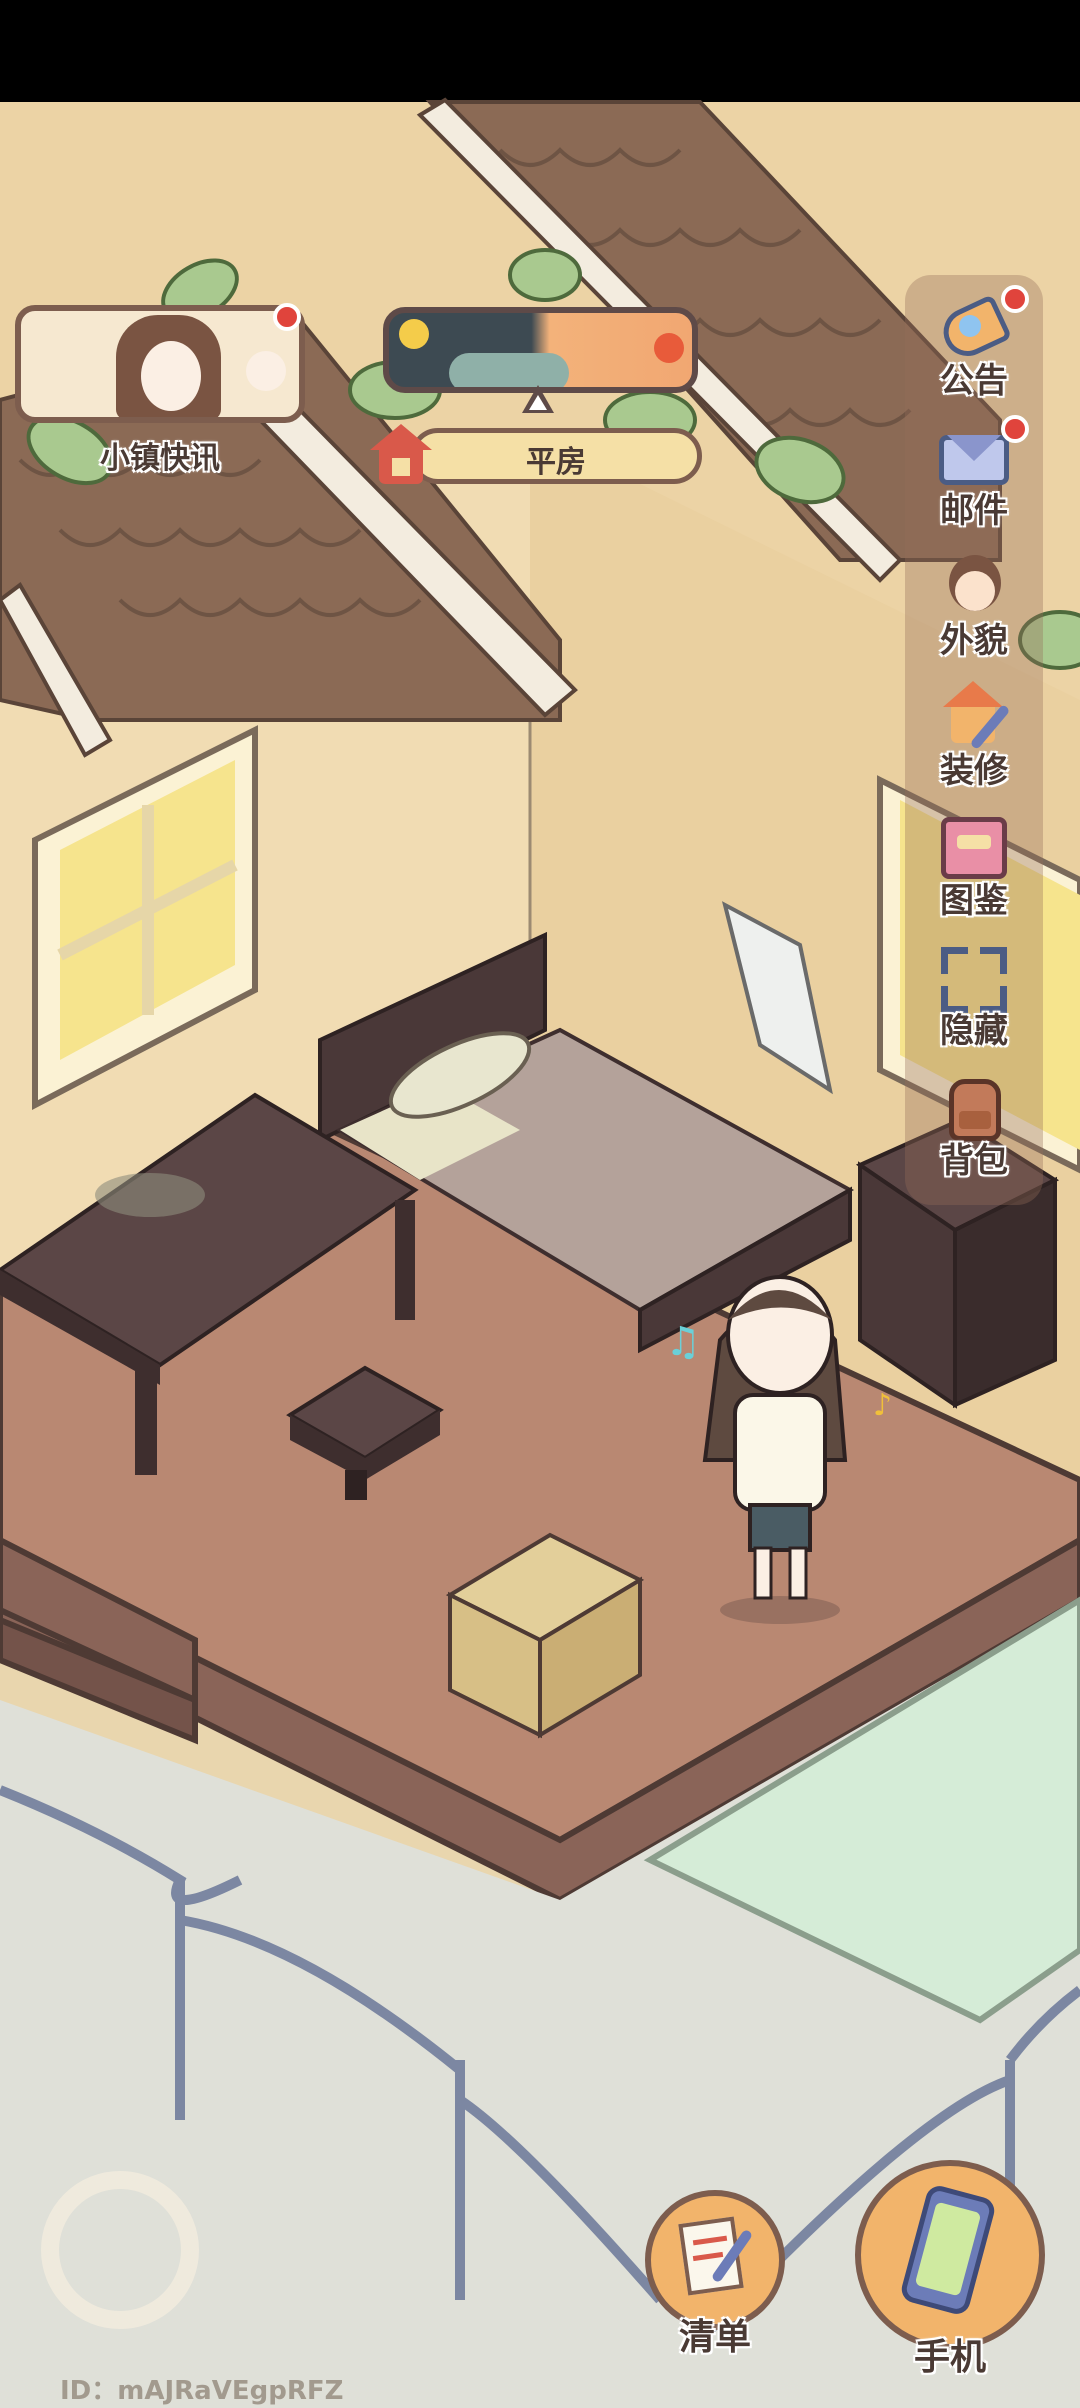  I want to click on phone-label: 手机, so click(949, 2357).